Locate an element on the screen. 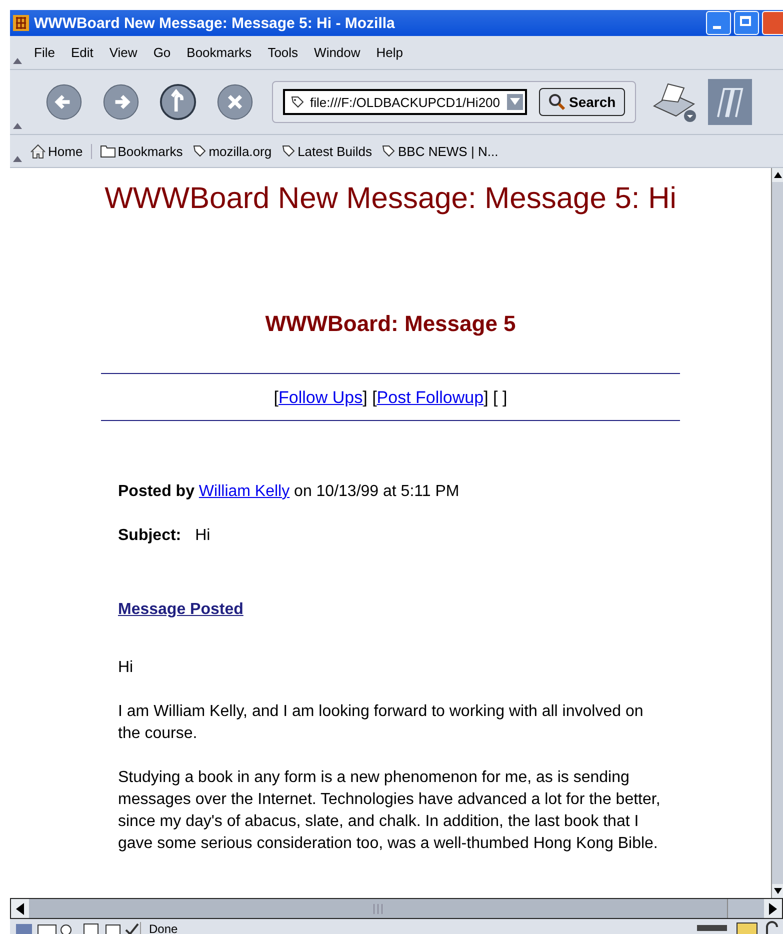 The image size is (783, 934). nav-link: Post Followup is located at coordinates (430, 397).